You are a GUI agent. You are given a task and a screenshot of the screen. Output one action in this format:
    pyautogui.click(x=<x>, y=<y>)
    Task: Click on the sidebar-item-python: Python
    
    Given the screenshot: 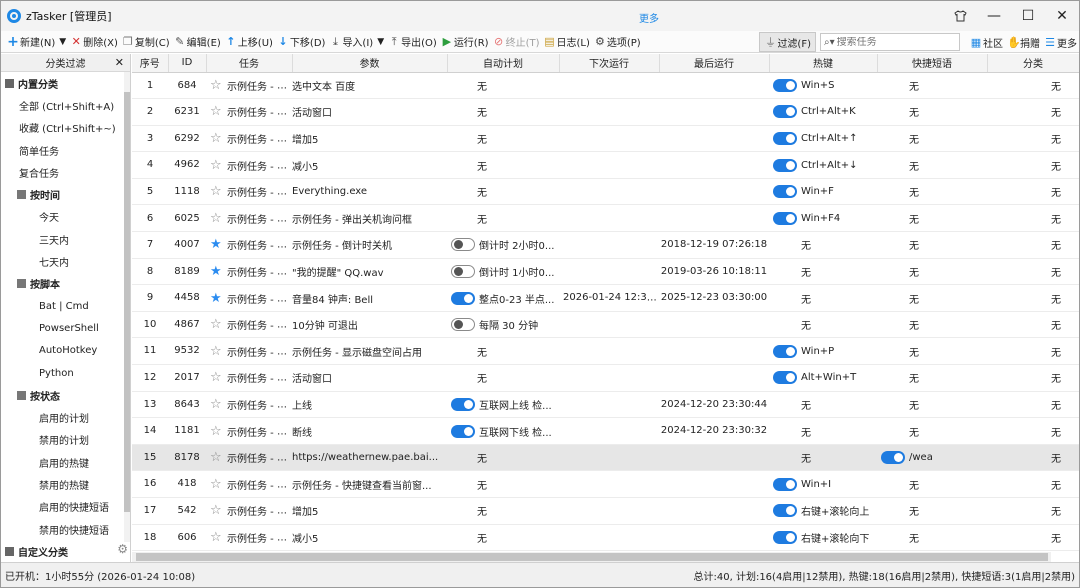 What is the action you would take?
    pyautogui.click(x=65, y=373)
    